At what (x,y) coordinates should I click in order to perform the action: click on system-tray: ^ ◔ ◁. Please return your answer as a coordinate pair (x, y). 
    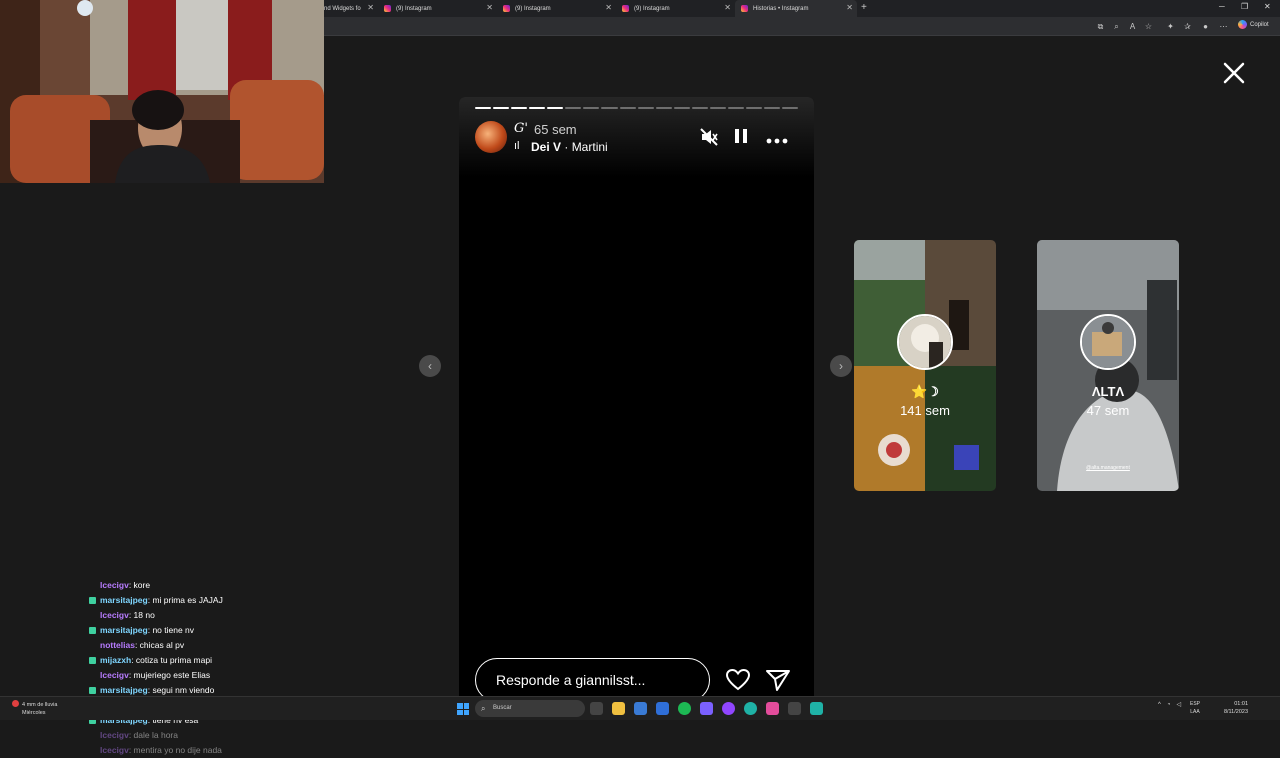
    Looking at the image, I should click on (1169, 705).